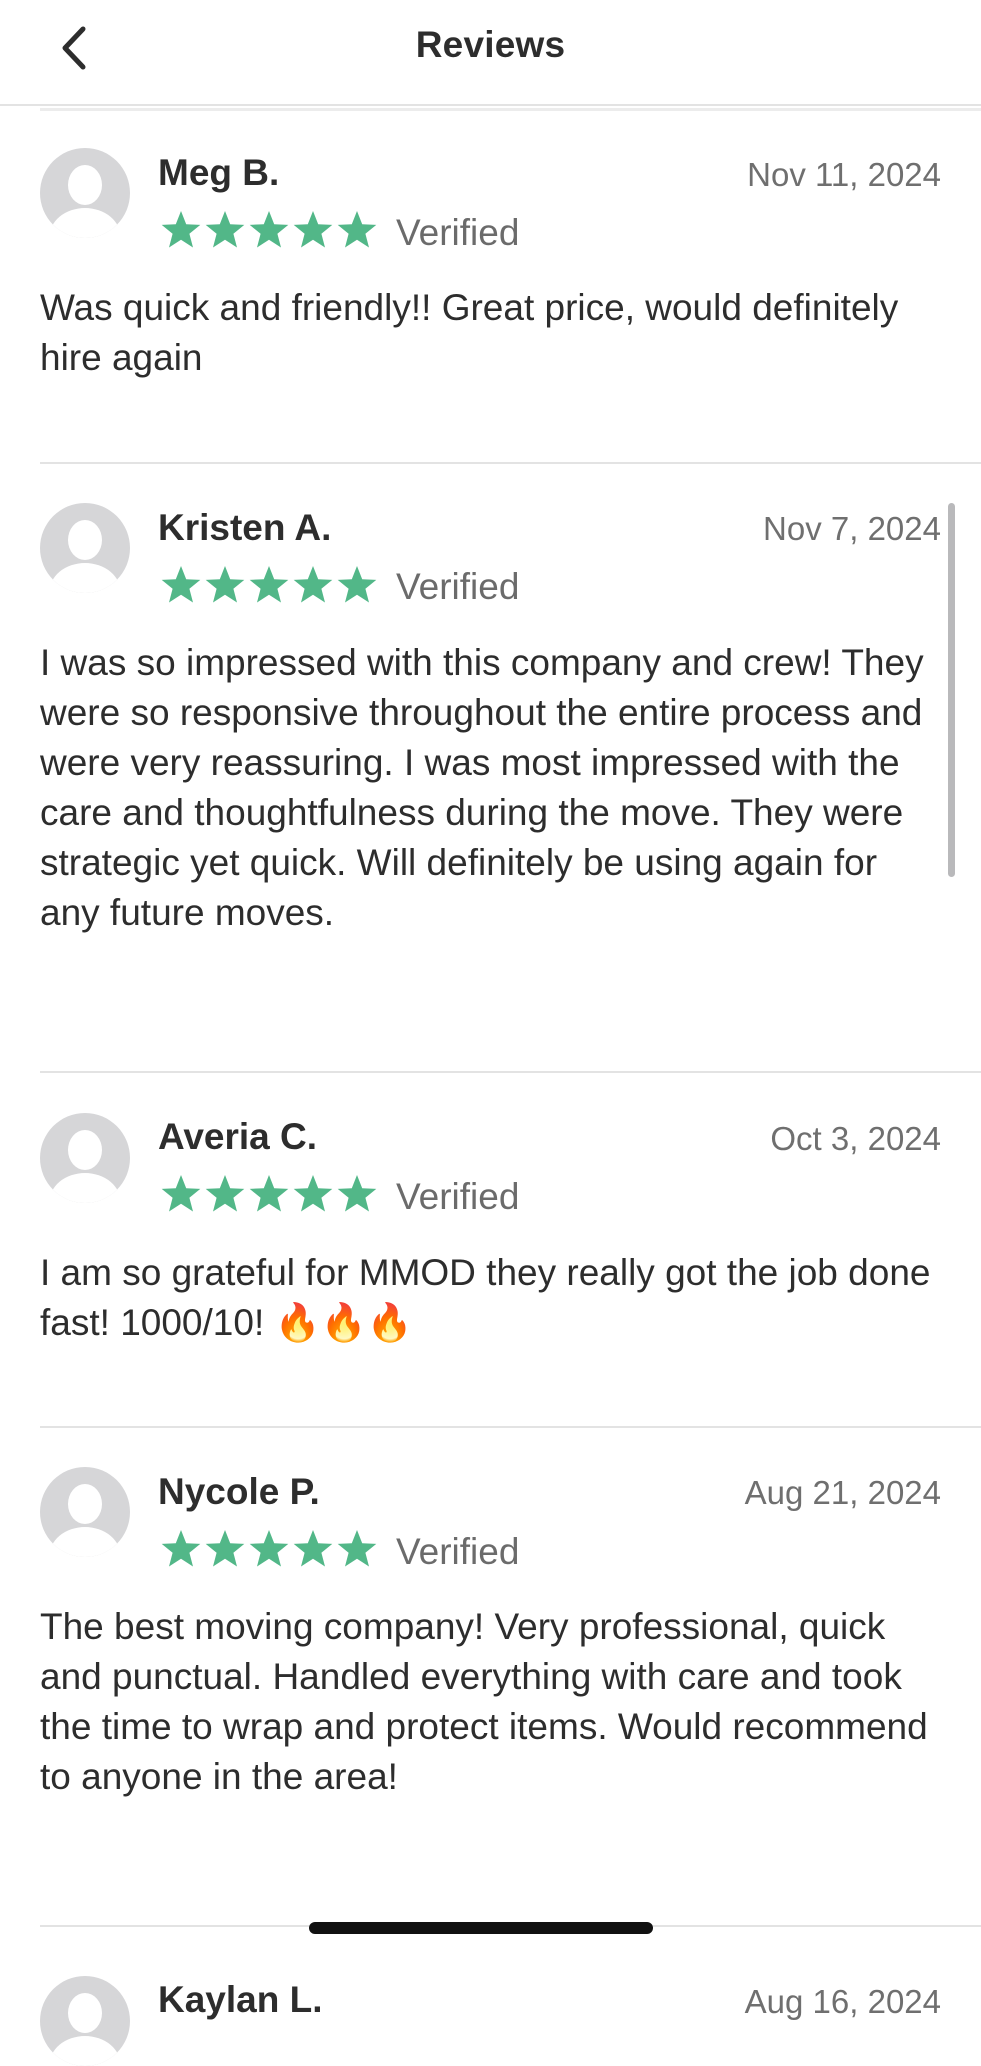  Describe the element at coordinates (481, 1928) in the screenshot. I see `home-indicator` at that location.